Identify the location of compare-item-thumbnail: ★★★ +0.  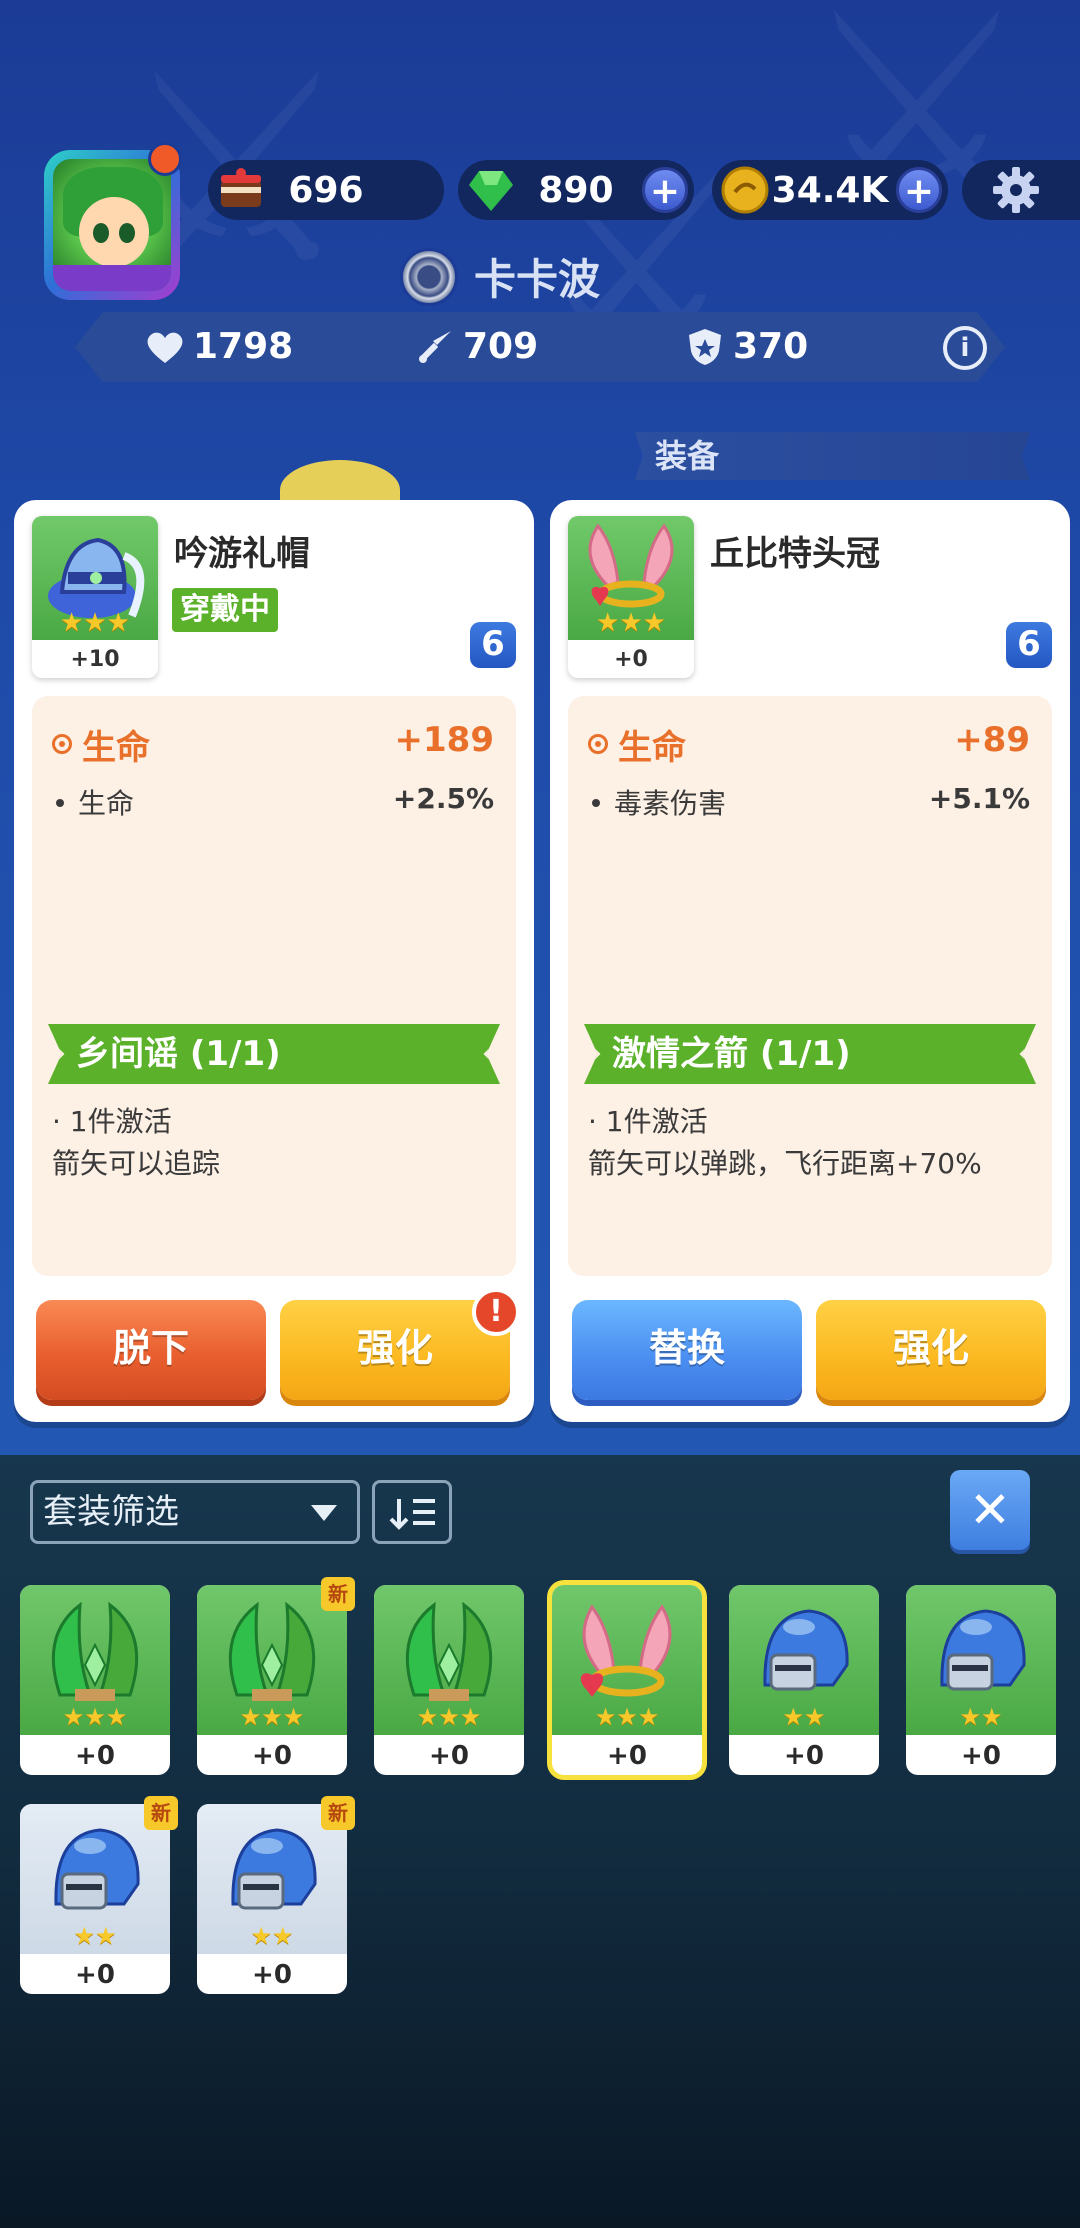
(631, 597).